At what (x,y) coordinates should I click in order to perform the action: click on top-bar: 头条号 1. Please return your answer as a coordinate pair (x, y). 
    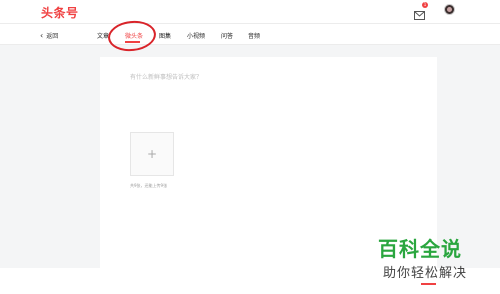
    Looking at the image, I should click on (250, 12).